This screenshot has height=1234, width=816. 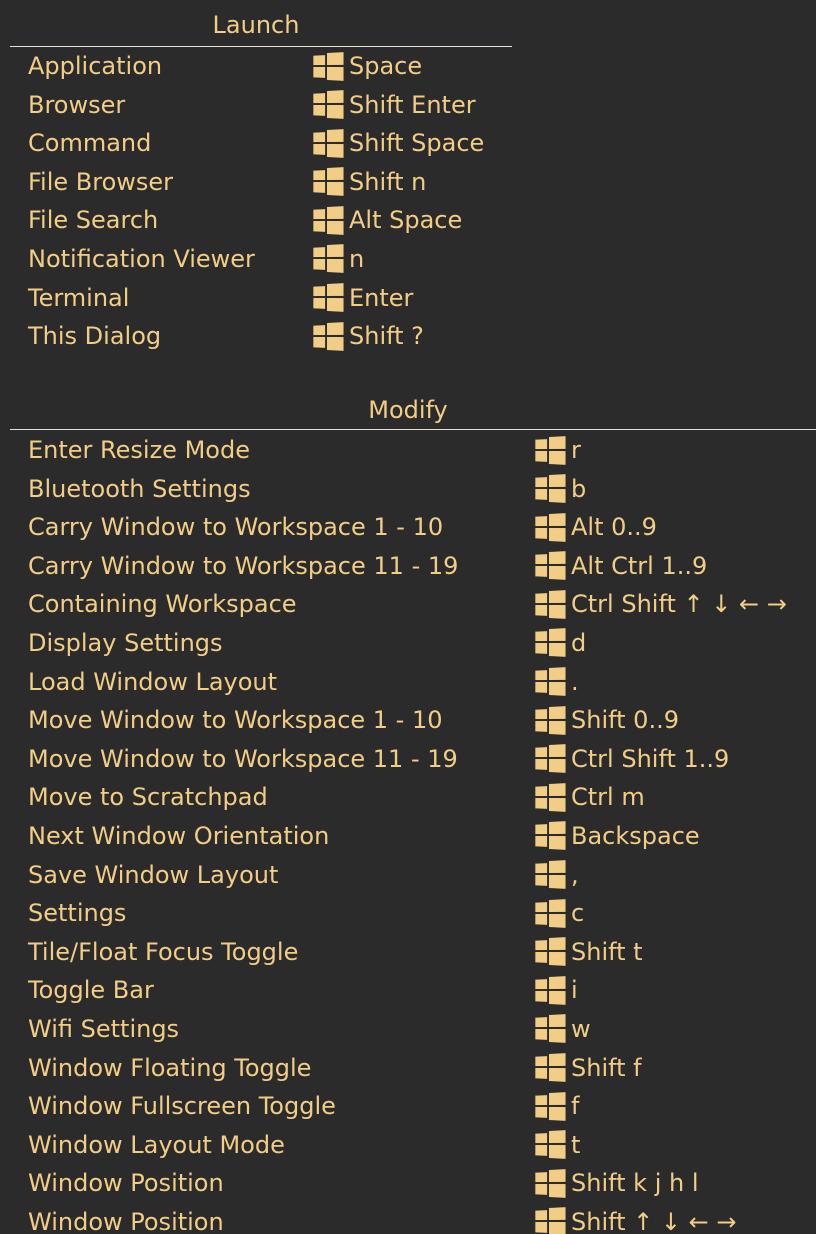 I want to click on shortcut-action-label: Notification Viewer, so click(x=141, y=258).